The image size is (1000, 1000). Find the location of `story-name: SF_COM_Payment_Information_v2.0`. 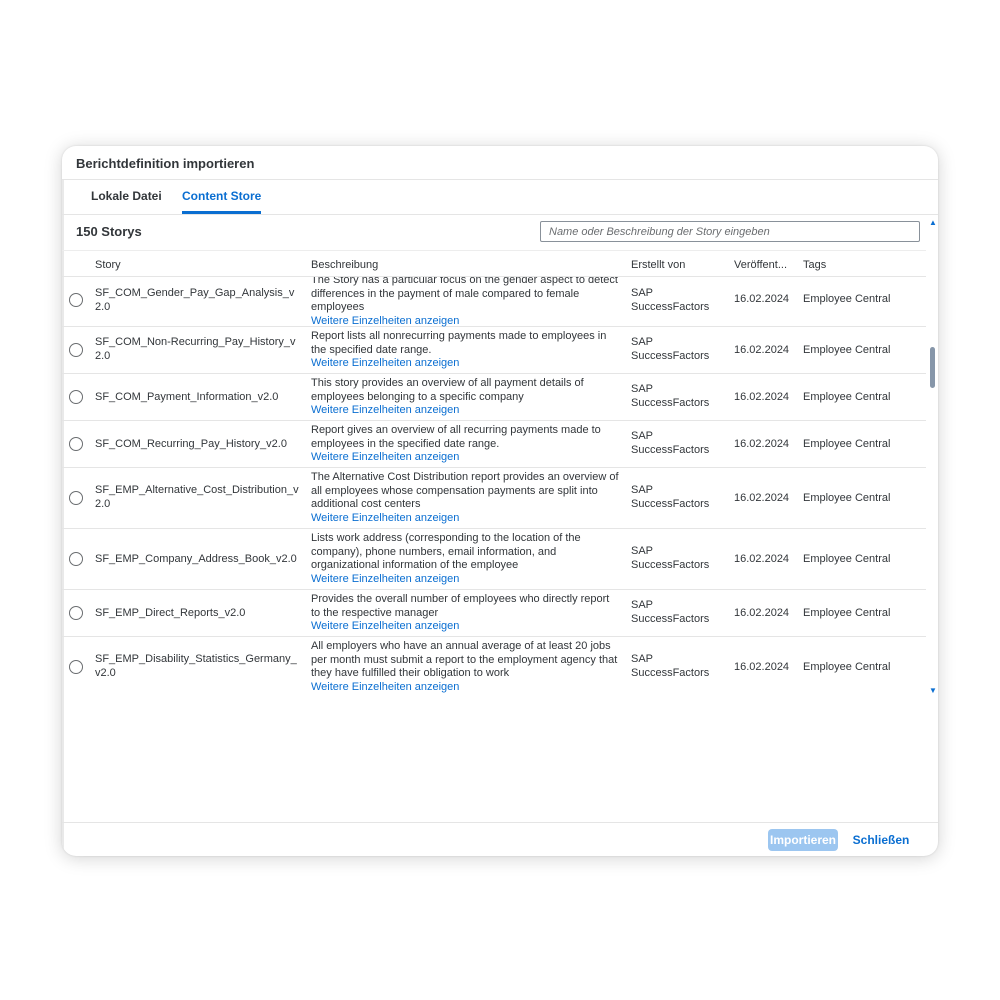

story-name: SF_COM_Payment_Information_v2.0 is located at coordinates (187, 397).